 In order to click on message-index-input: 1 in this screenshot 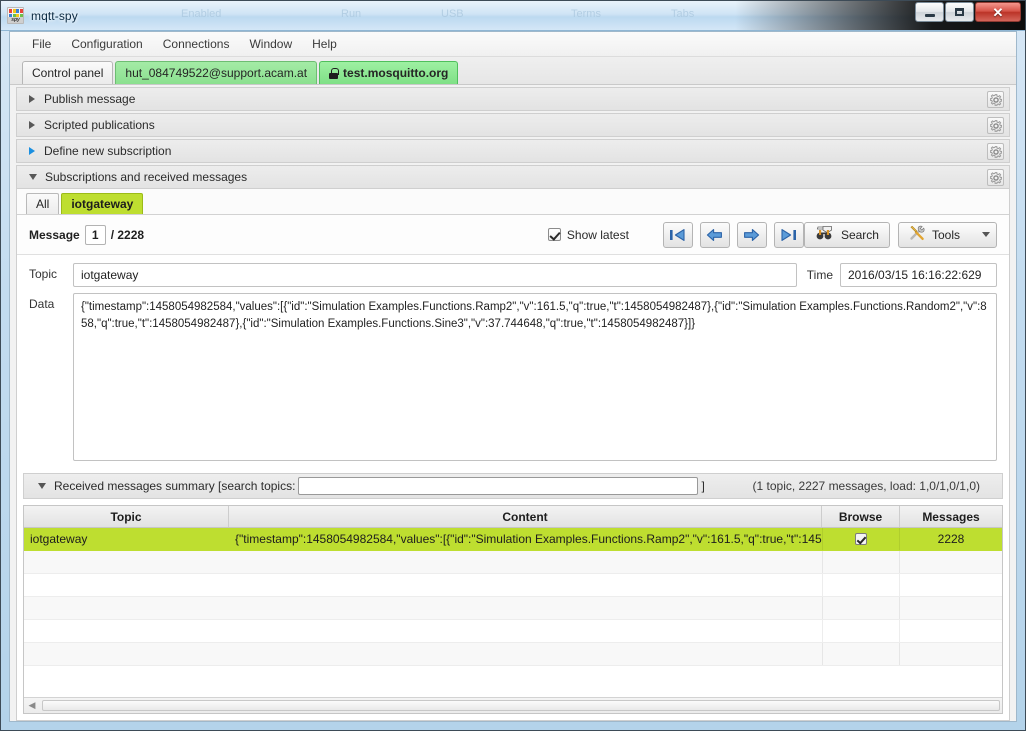, I will do `click(95, 234)`.